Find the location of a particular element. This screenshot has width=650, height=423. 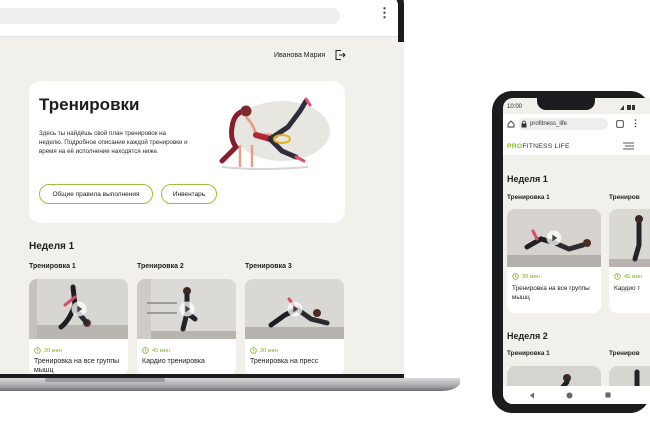

browser-toolbar: ⋮ is located at coordinates (199, 18).